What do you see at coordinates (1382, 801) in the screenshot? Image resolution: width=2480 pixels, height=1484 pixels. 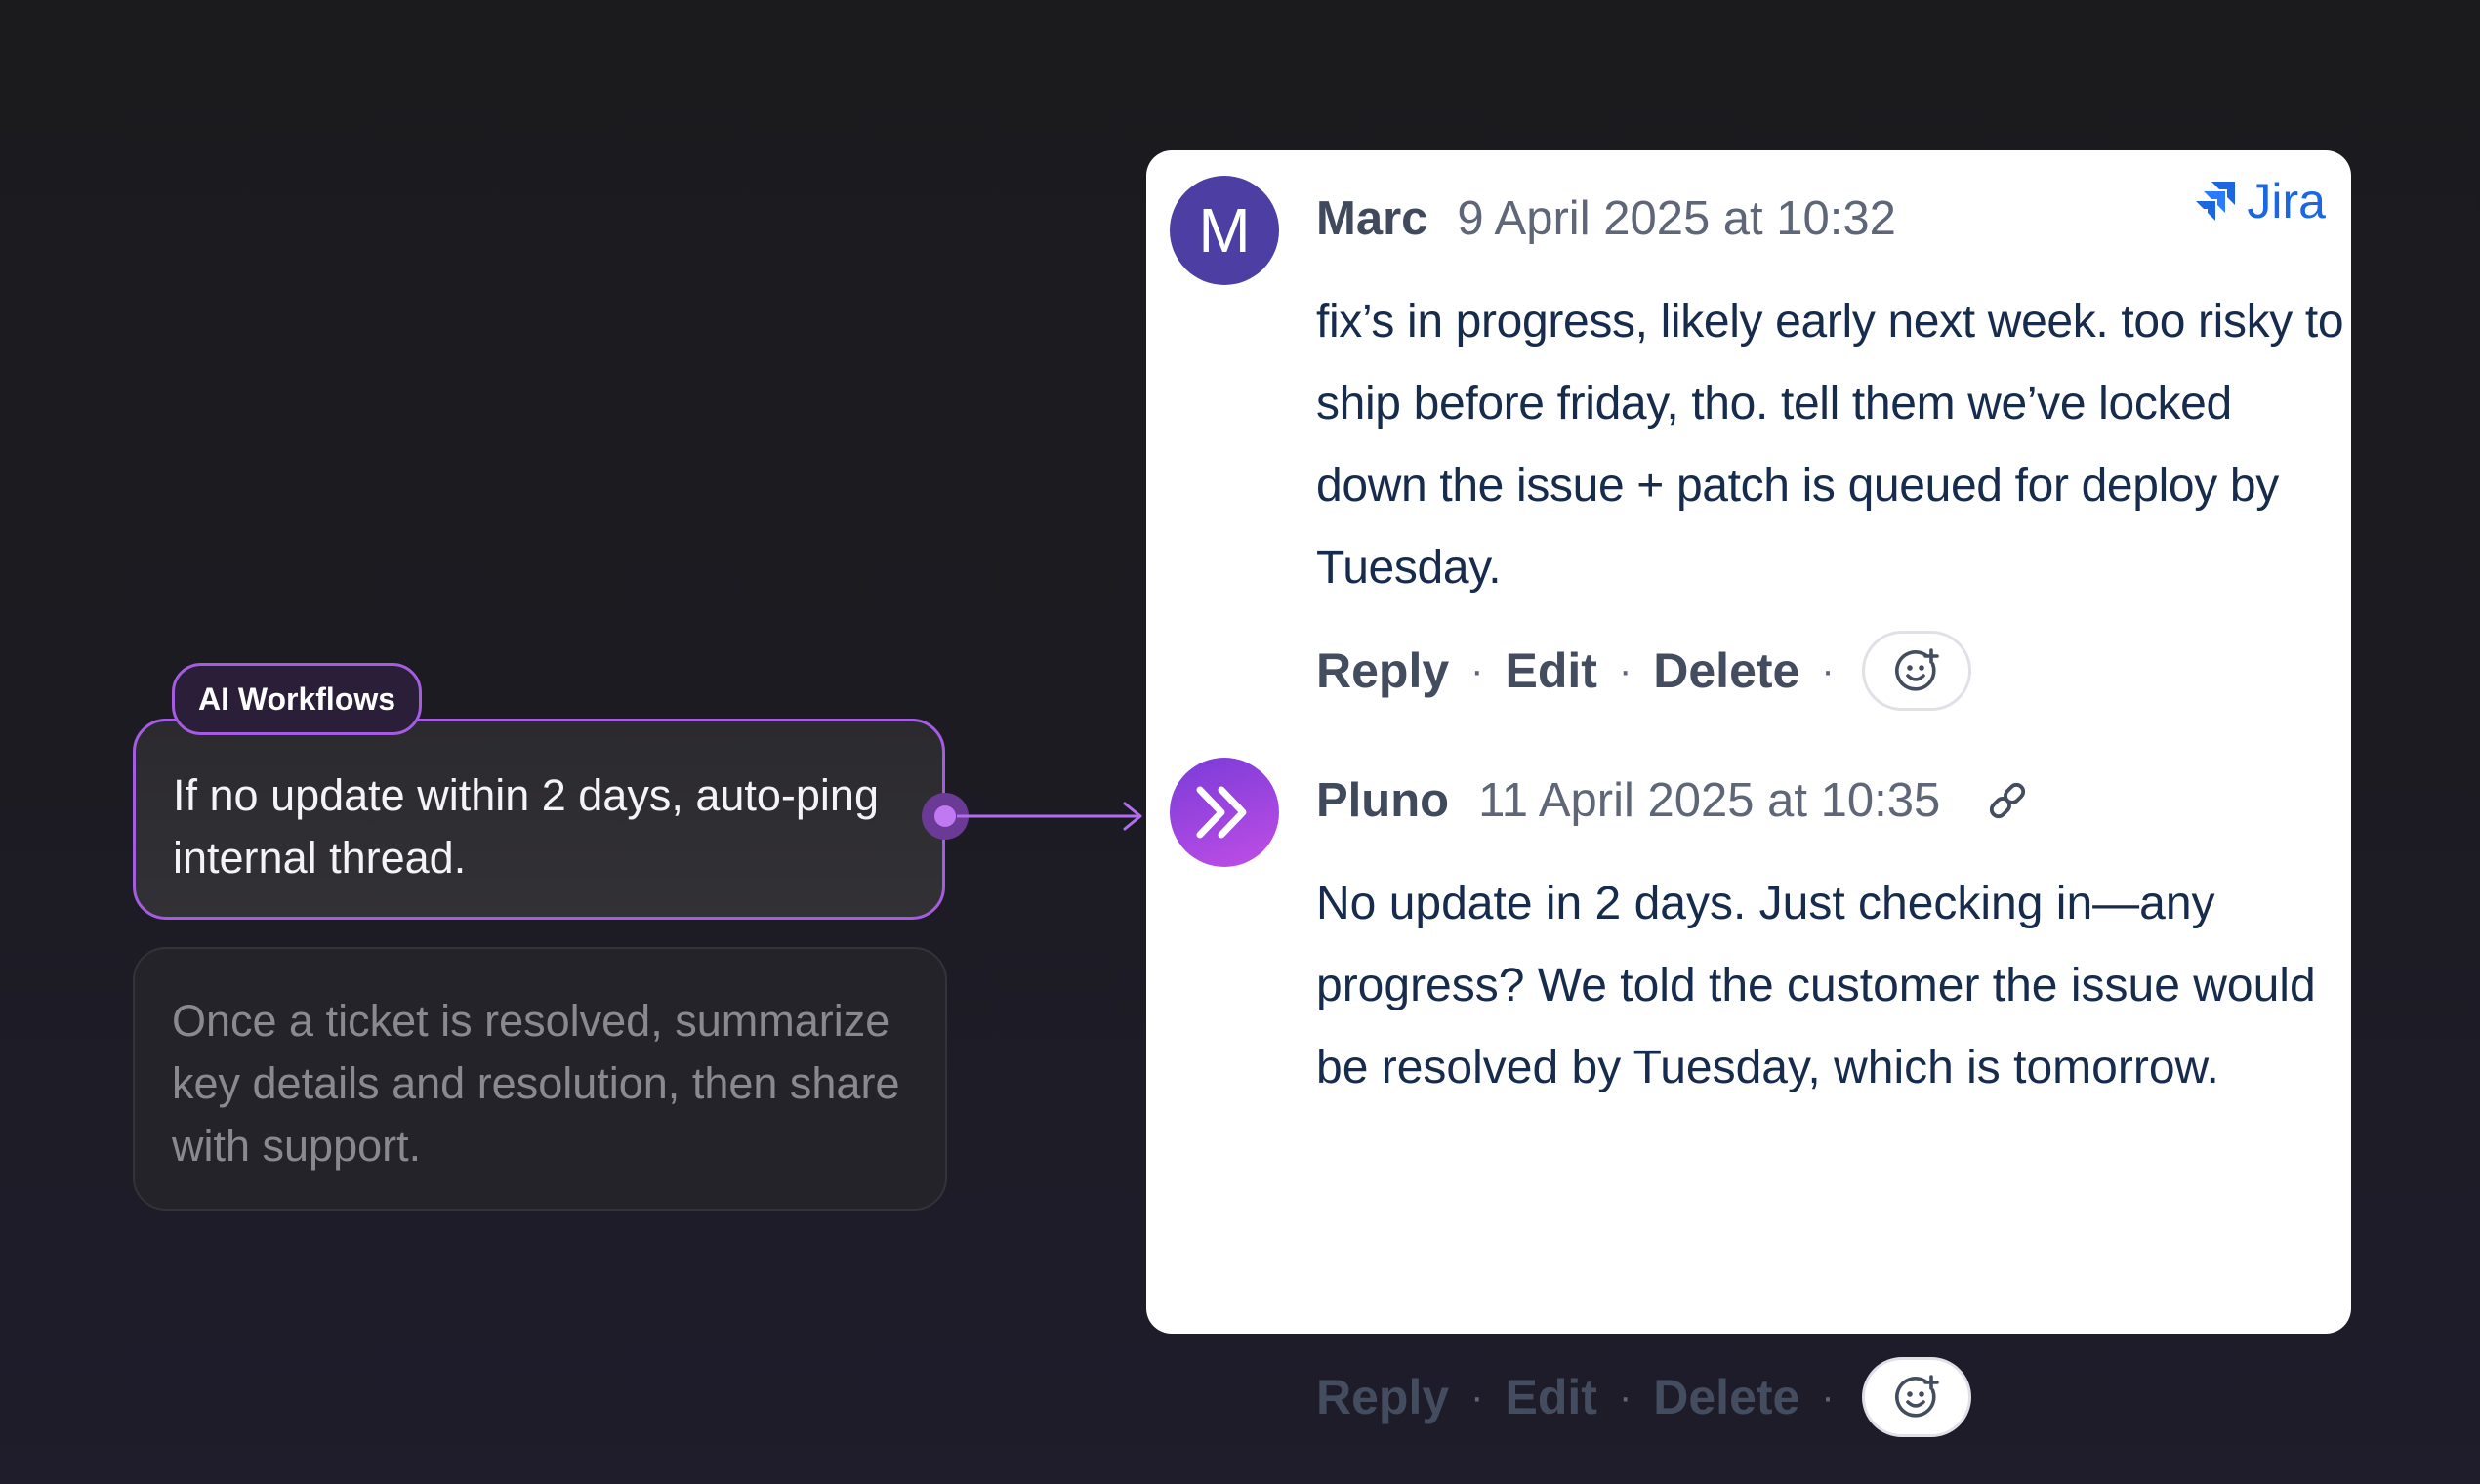 I see `comment-author: Pluno` at bounding box center [1382, 801].